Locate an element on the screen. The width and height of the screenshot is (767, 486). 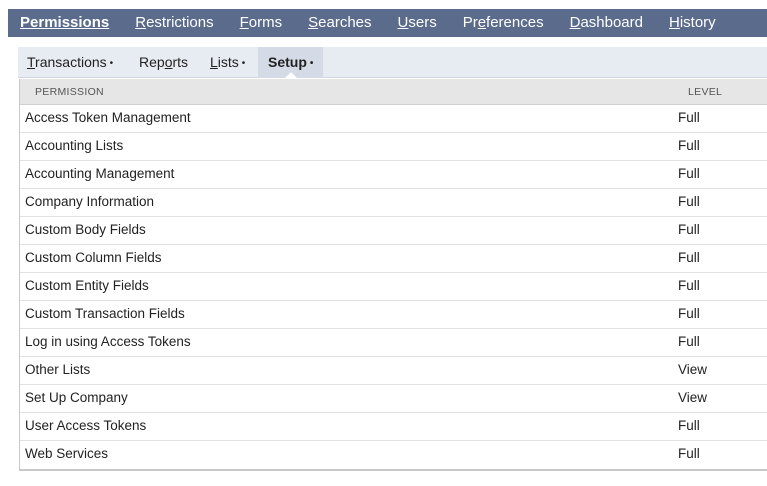
permission-name: Web Services is located at coordinates (67, 453).